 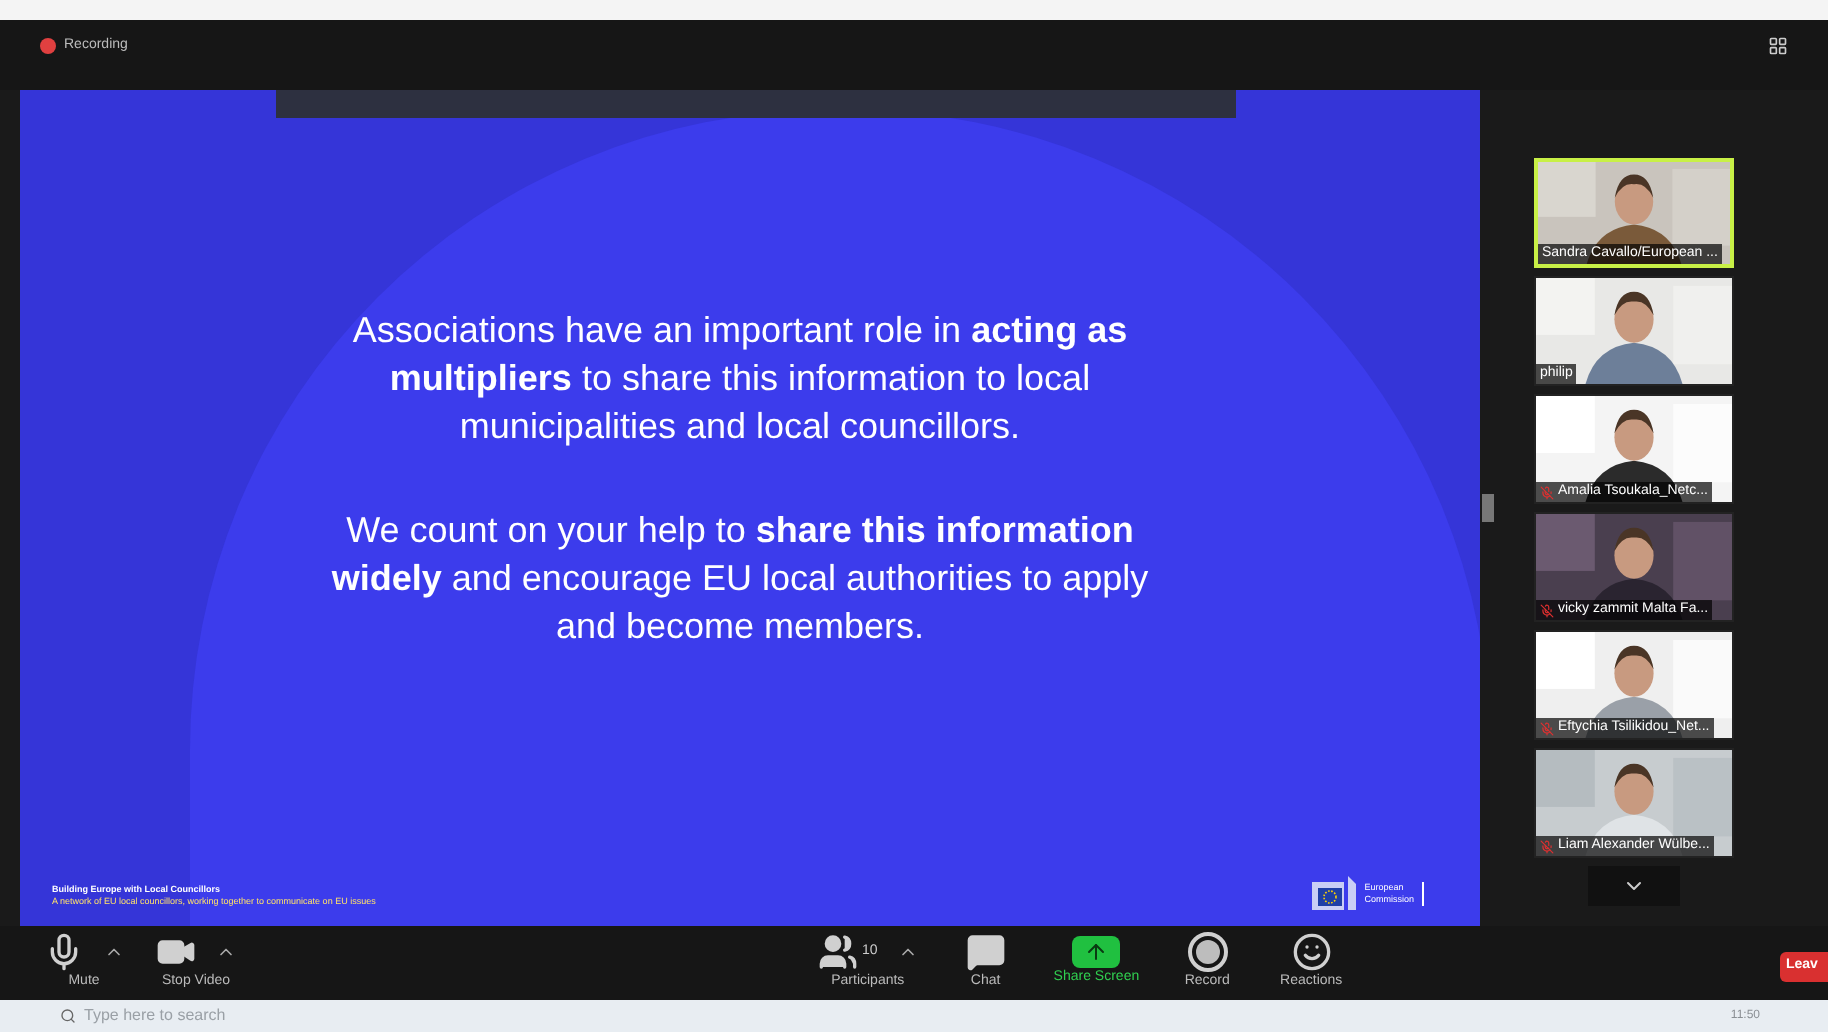 I want to click on record-icon, so click(x=1207, y=952).